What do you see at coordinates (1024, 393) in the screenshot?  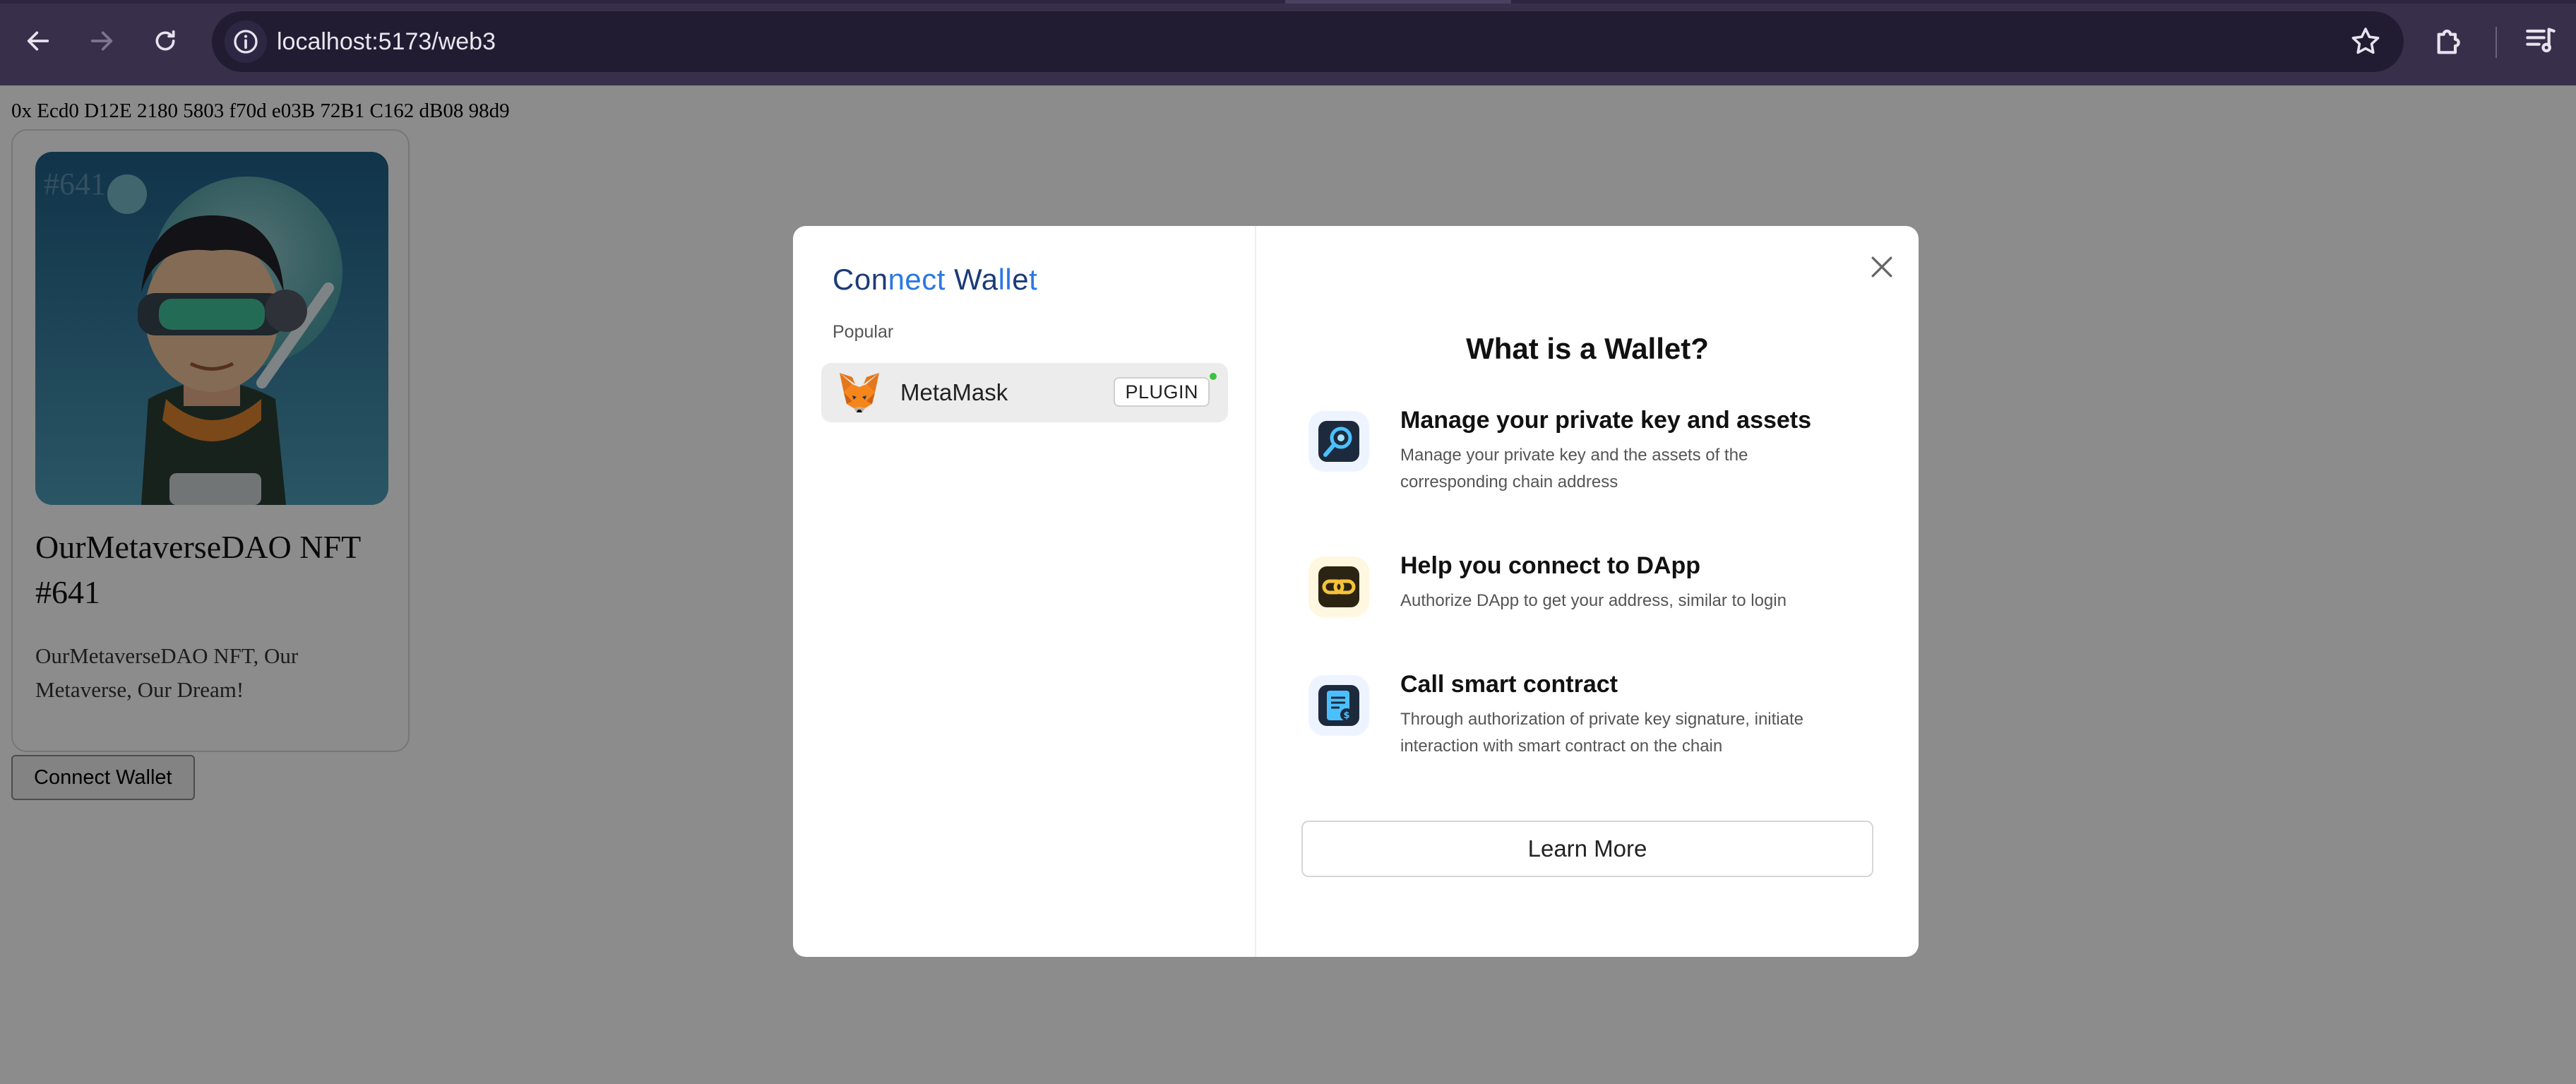 I see `wallet-option-metamask: MetaMask PLUGIN` at bounding box center [1024, 393].